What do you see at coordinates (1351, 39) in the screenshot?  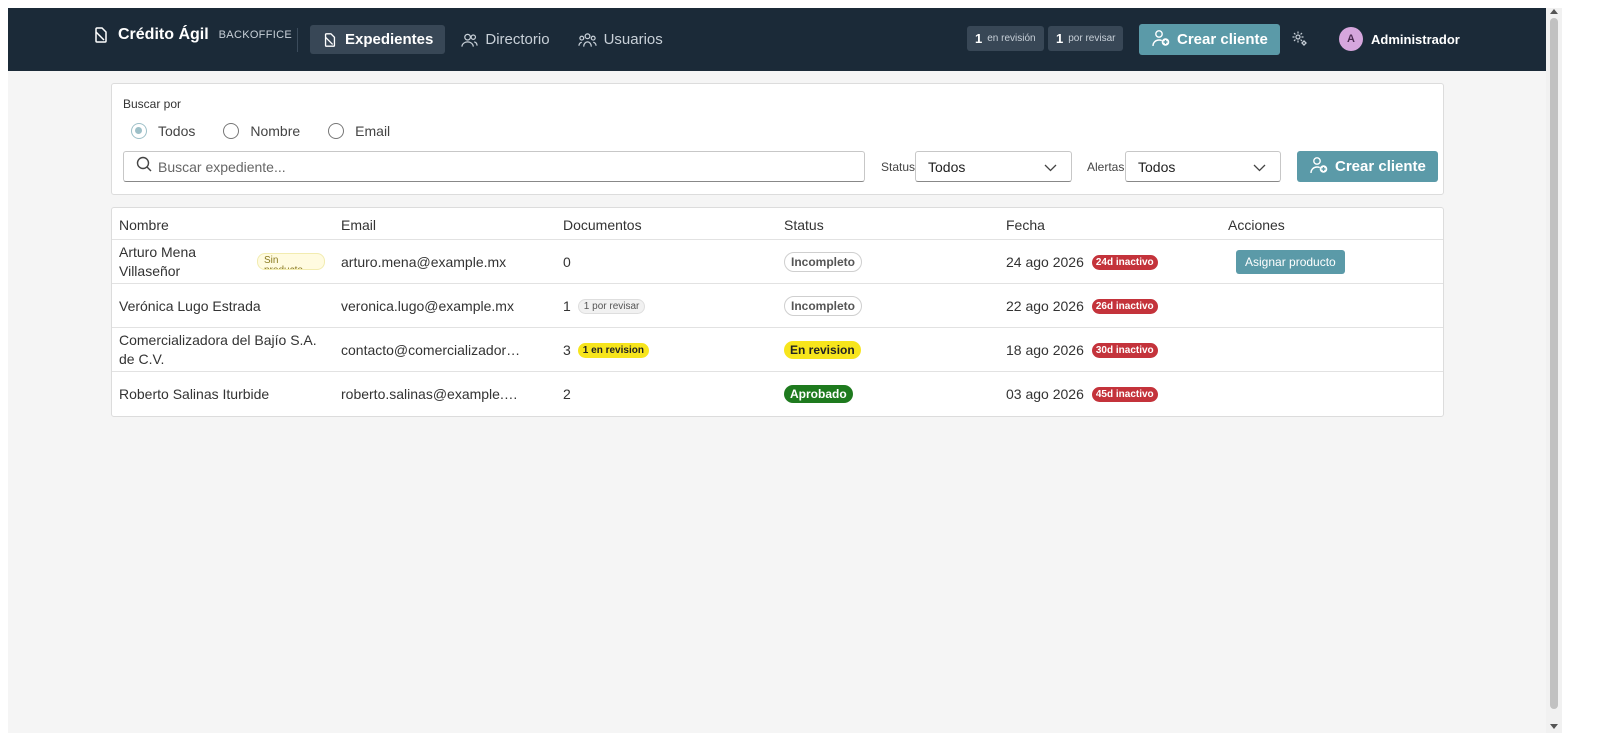 I see `avatar: A` at bounding box center [1351, 39].